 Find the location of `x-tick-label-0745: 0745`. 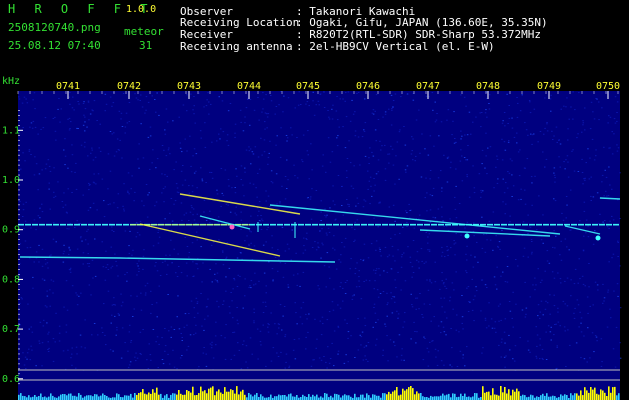

x-tick-label-0745: 0745 is located at coordinates (308, 86).